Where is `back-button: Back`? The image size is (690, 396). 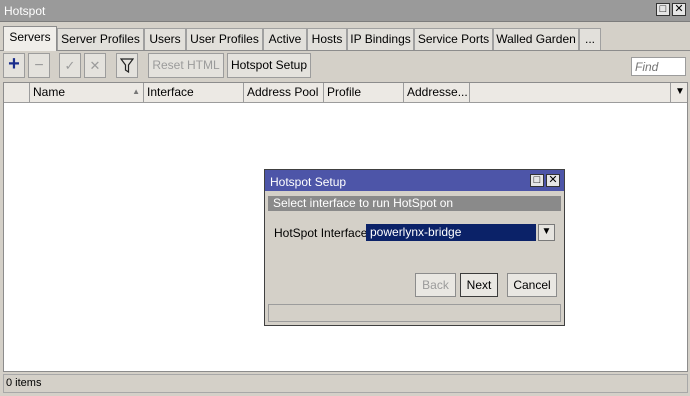 back-button: Back is located at coordinates (435, 285).